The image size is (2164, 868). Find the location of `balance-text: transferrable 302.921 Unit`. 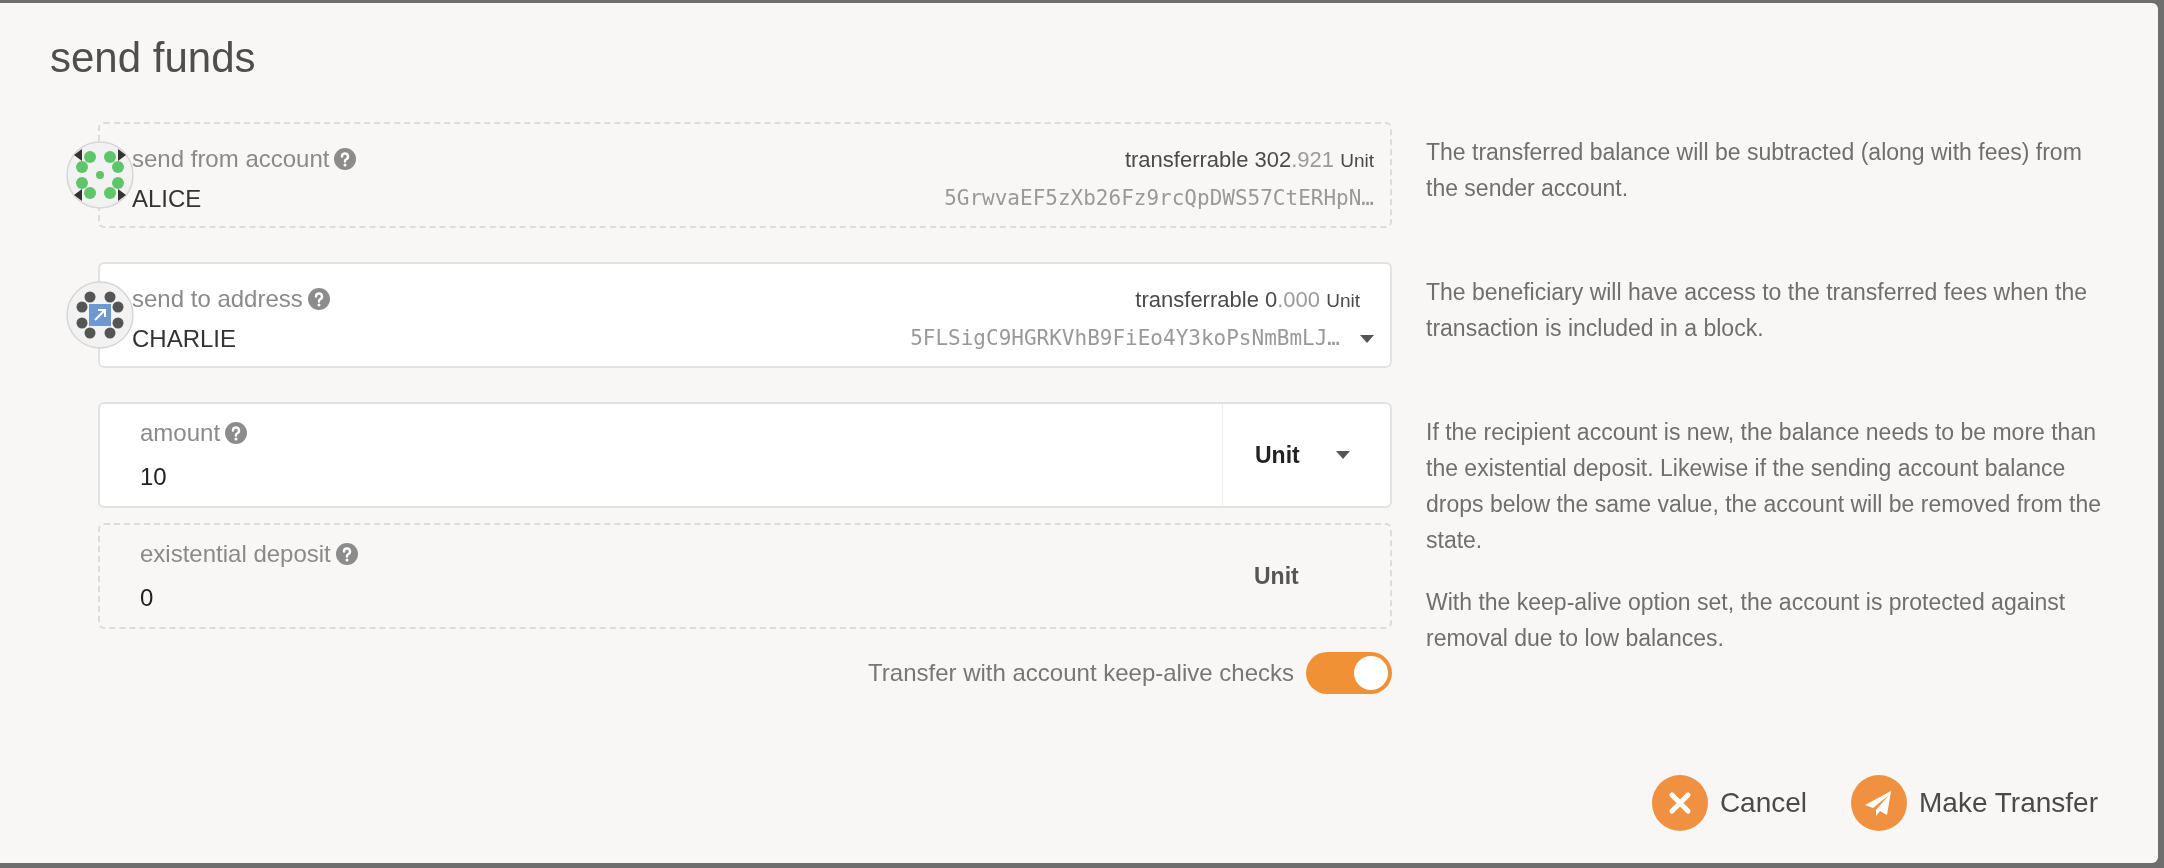

balance-text: transferrable 302.921 Unit is located at coordinates (1249, 159).